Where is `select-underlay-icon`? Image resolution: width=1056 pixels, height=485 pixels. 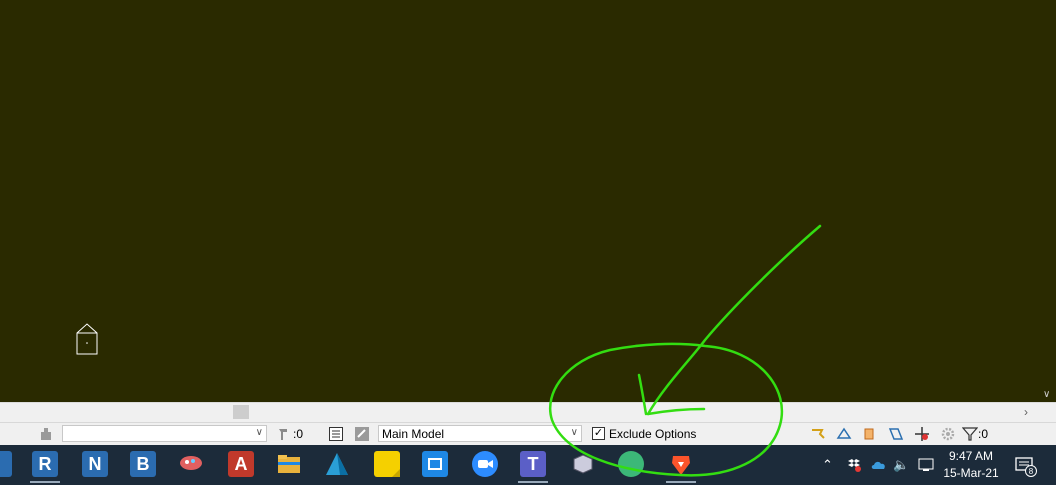
select-underlay-icon is located at coordinates (844, 434).